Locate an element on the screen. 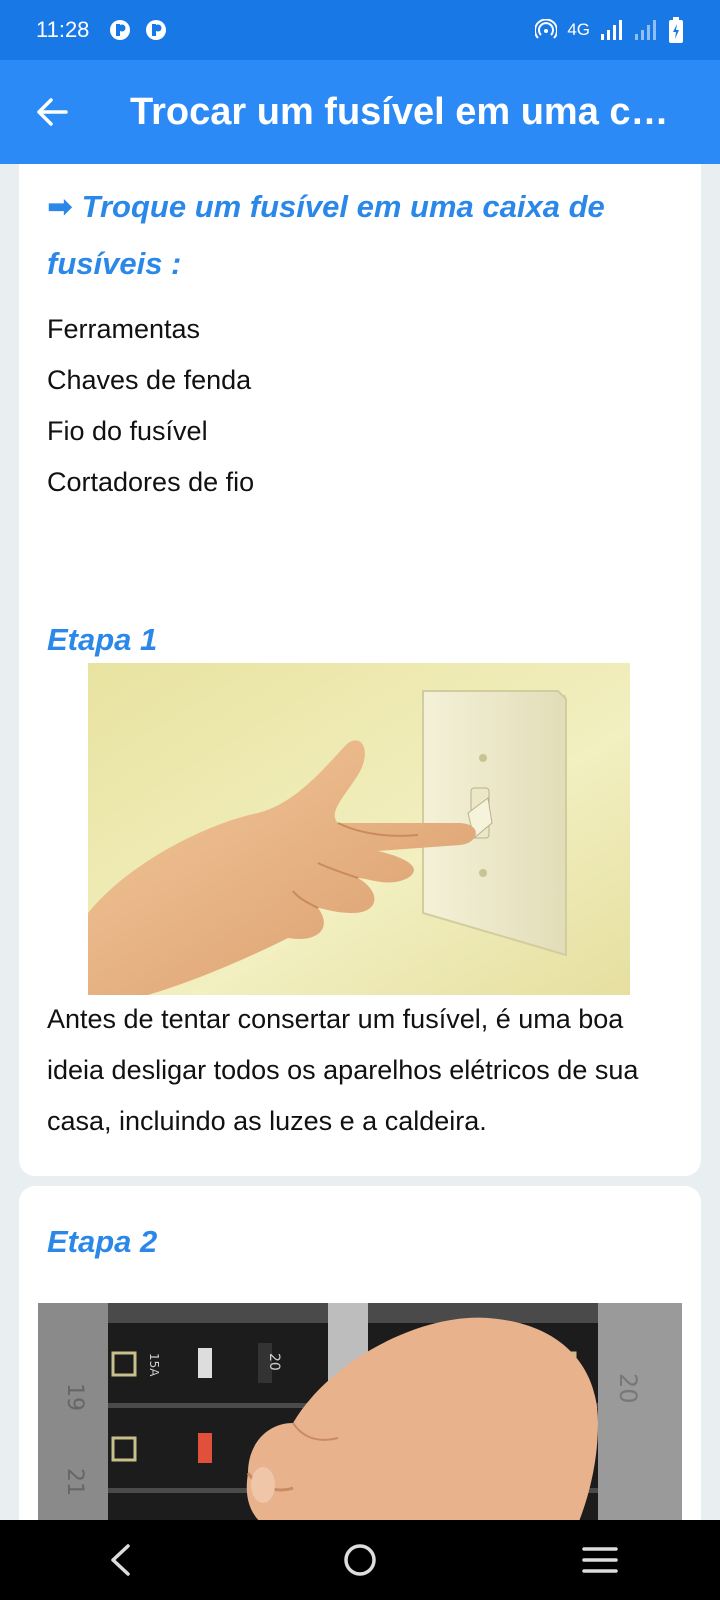 The width and height of the screenshot is (720, 1600). breaker-panel-image: 19 21 15A 20 20 is located at coordinates (360, 1411).